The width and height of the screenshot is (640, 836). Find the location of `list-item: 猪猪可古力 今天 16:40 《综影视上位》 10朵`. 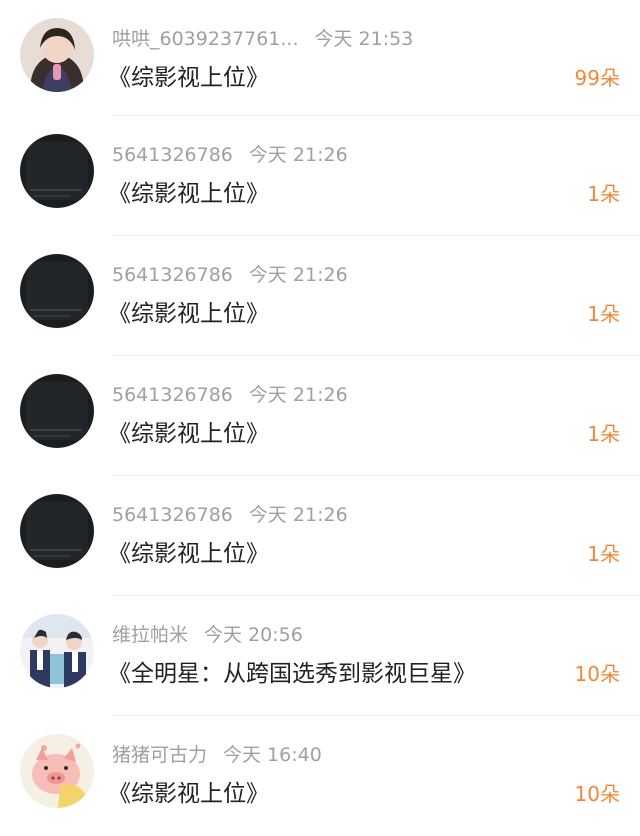

list-item: 猪猪可古力 今天 16:40 《综影视上位》 10朵 is located at coordinates (320, 776).